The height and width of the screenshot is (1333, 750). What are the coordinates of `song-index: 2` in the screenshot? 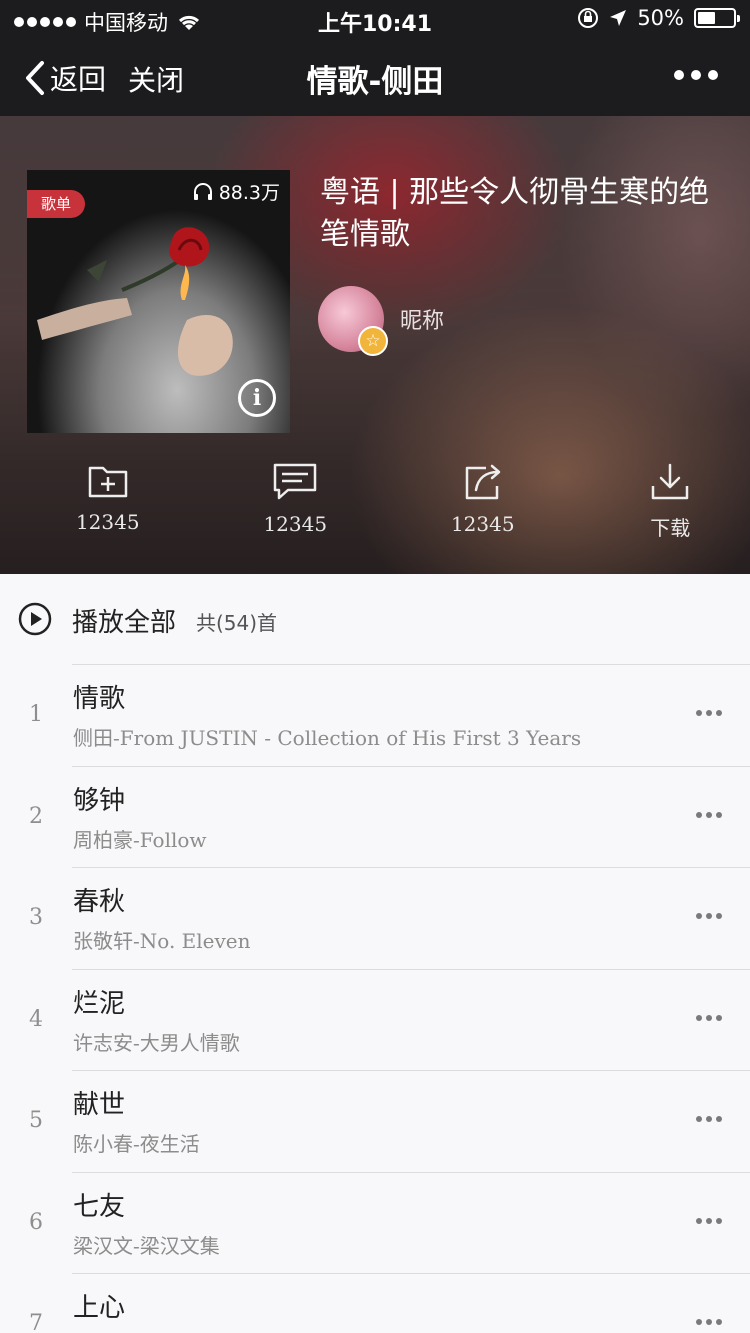 It's located at (36, 816).